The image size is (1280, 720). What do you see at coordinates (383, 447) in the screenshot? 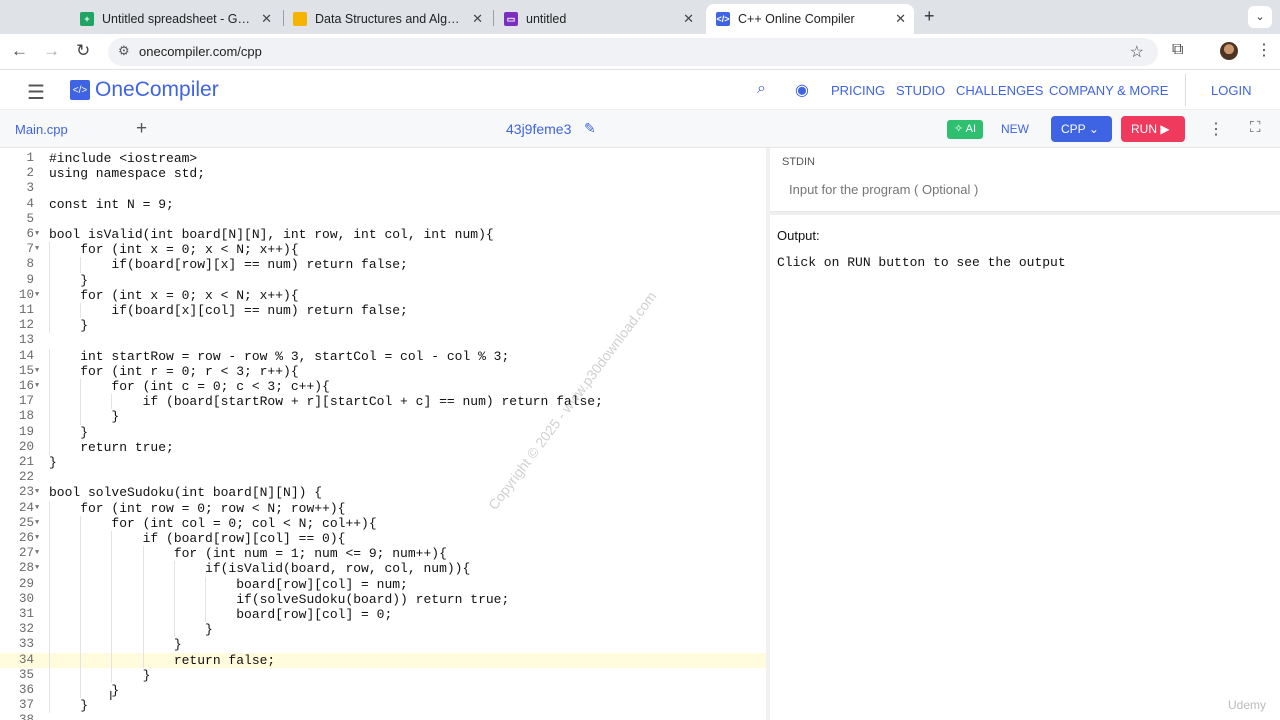
I see `code-line: 20 return true;` at bounding box center [383, 447].